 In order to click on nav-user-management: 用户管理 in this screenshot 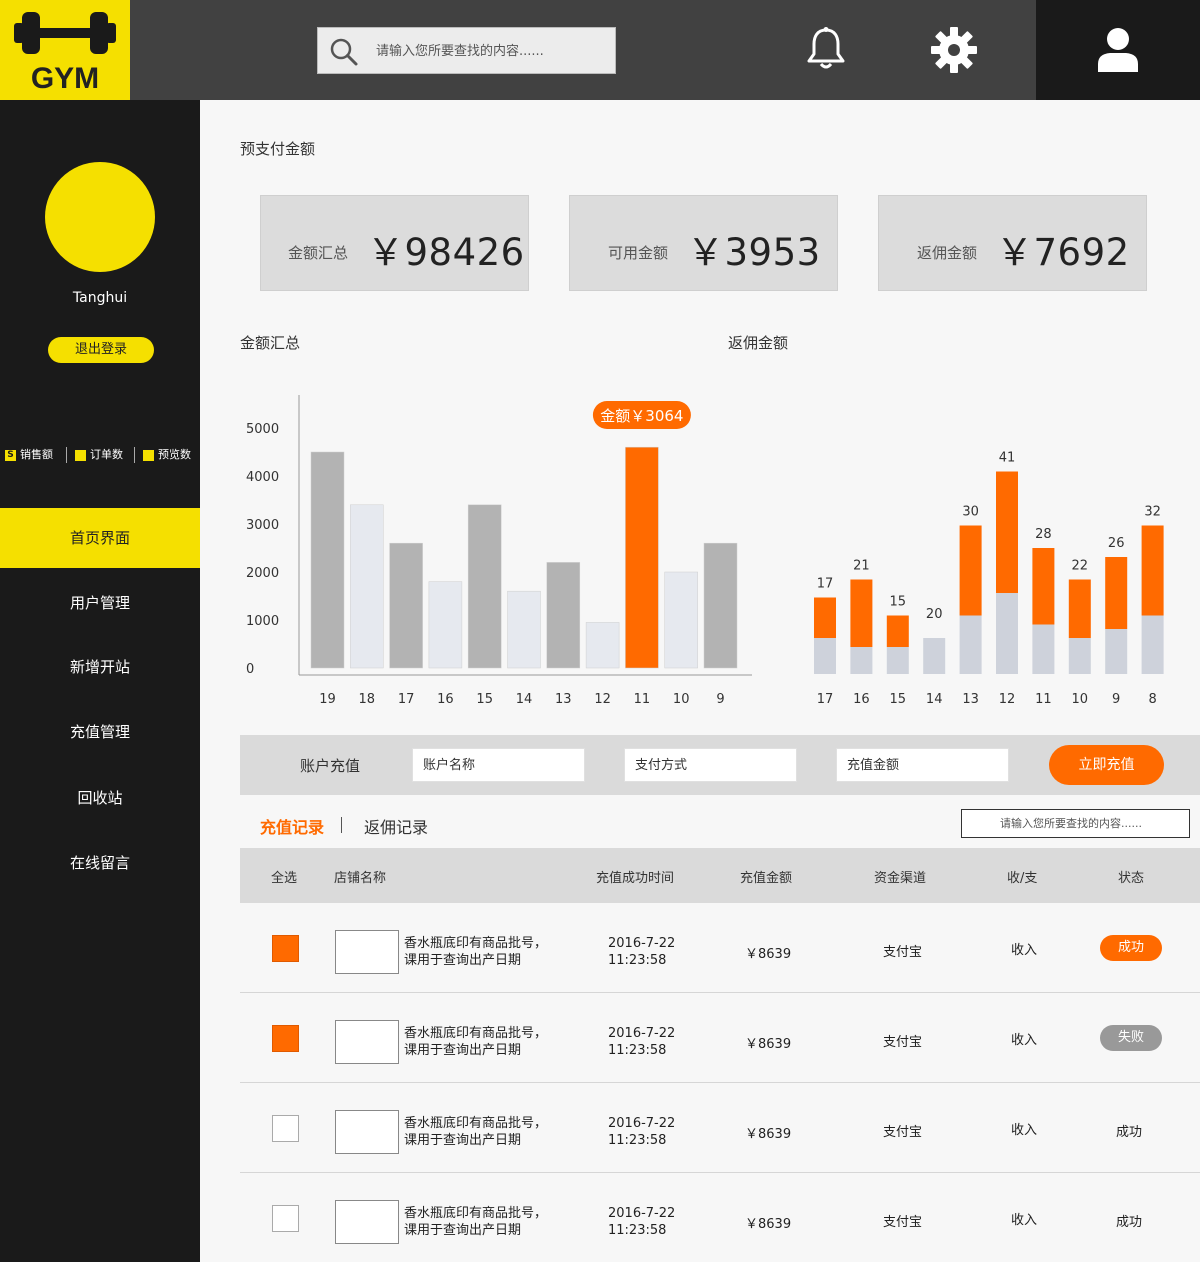, I will do `click(100, 603)`.